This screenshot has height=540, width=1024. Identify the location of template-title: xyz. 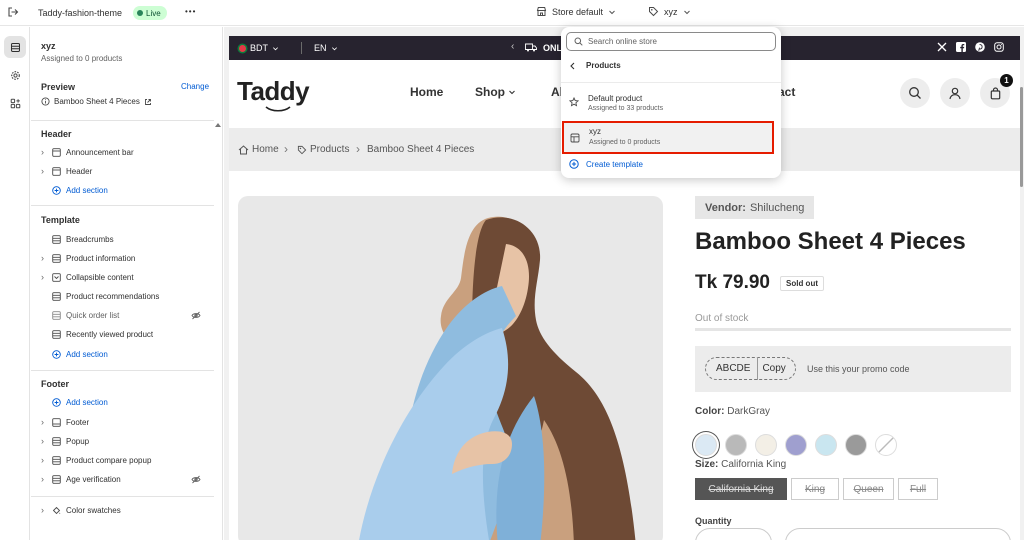
(595, 131).